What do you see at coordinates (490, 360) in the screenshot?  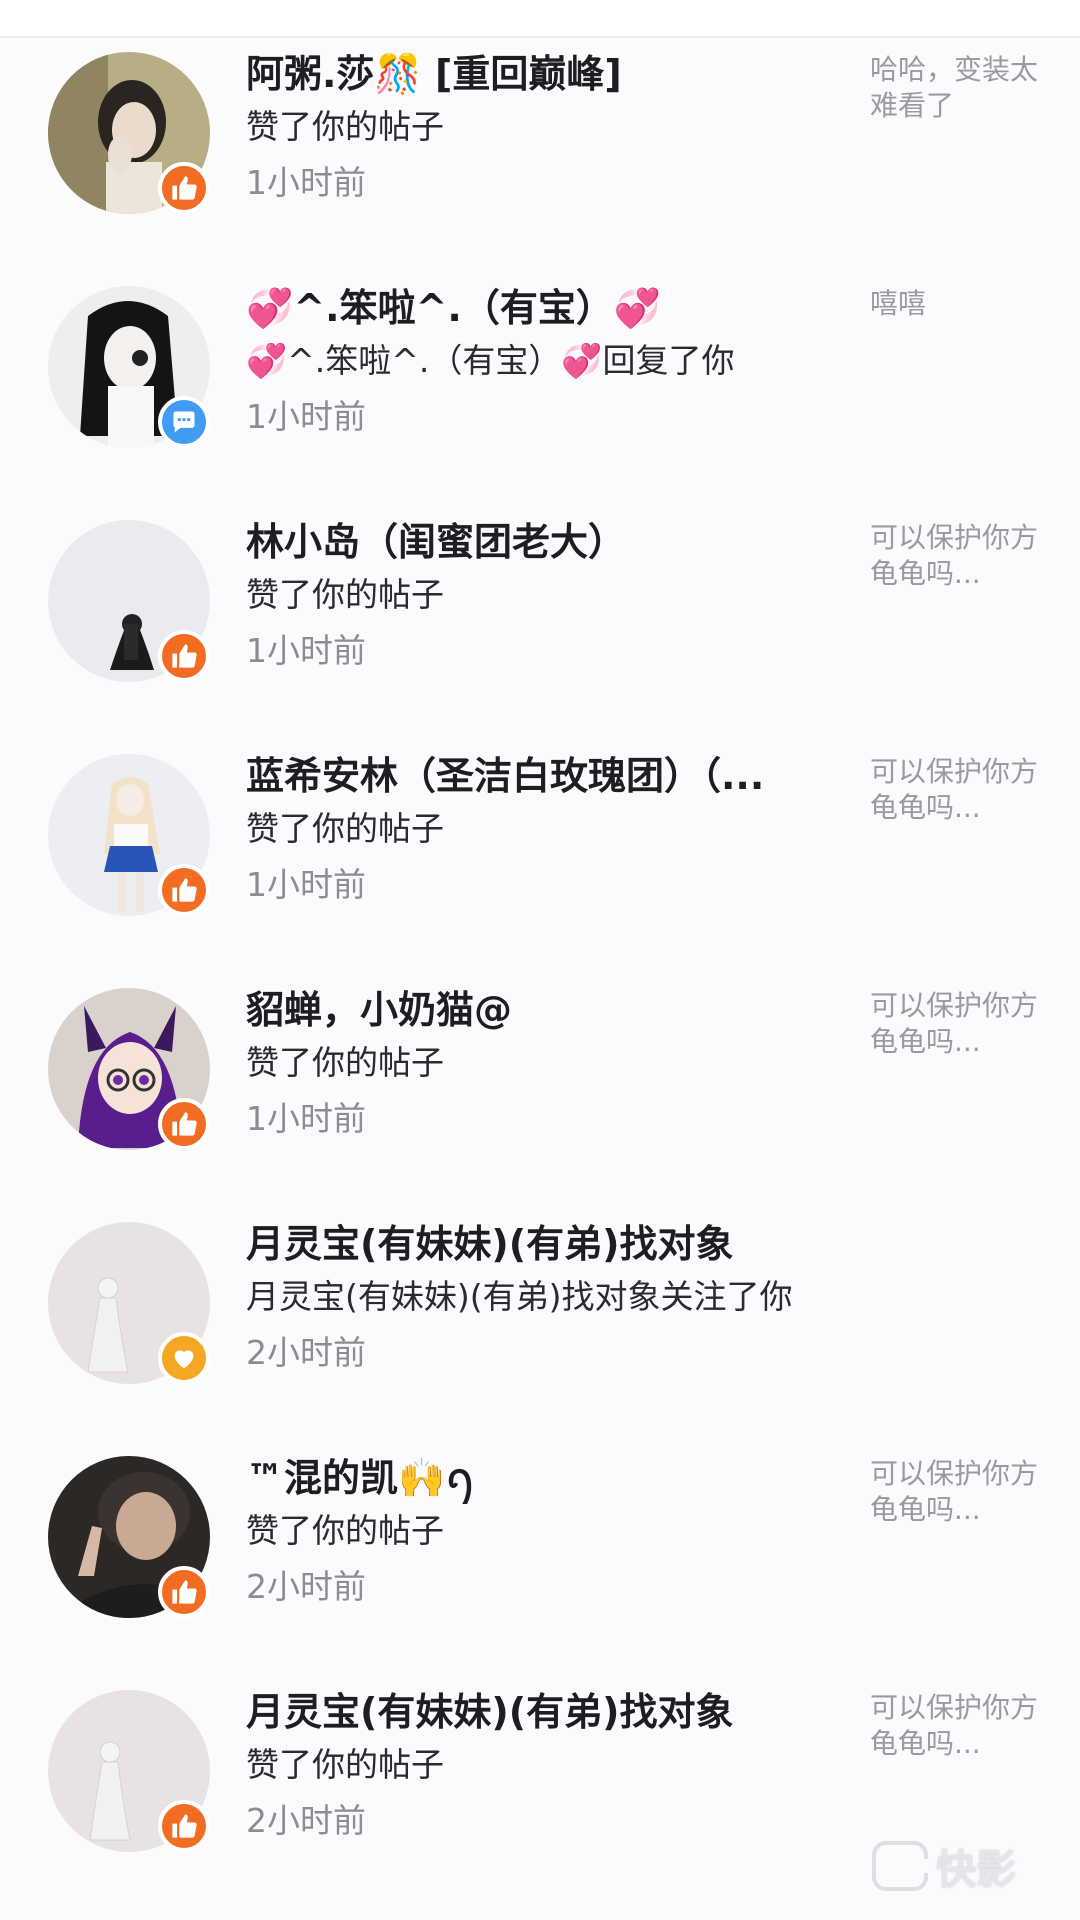 I see `notification-text: 💞^.笨啦^.（有宝）💞回复了你` at bounding box center [490, 360].